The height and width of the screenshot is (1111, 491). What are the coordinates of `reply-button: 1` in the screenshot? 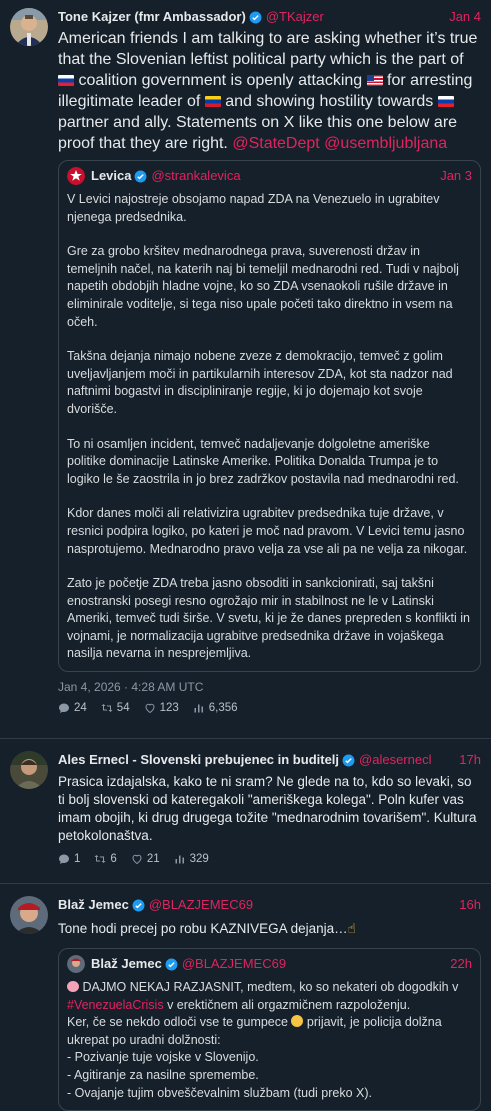 It's located at (69, 859).